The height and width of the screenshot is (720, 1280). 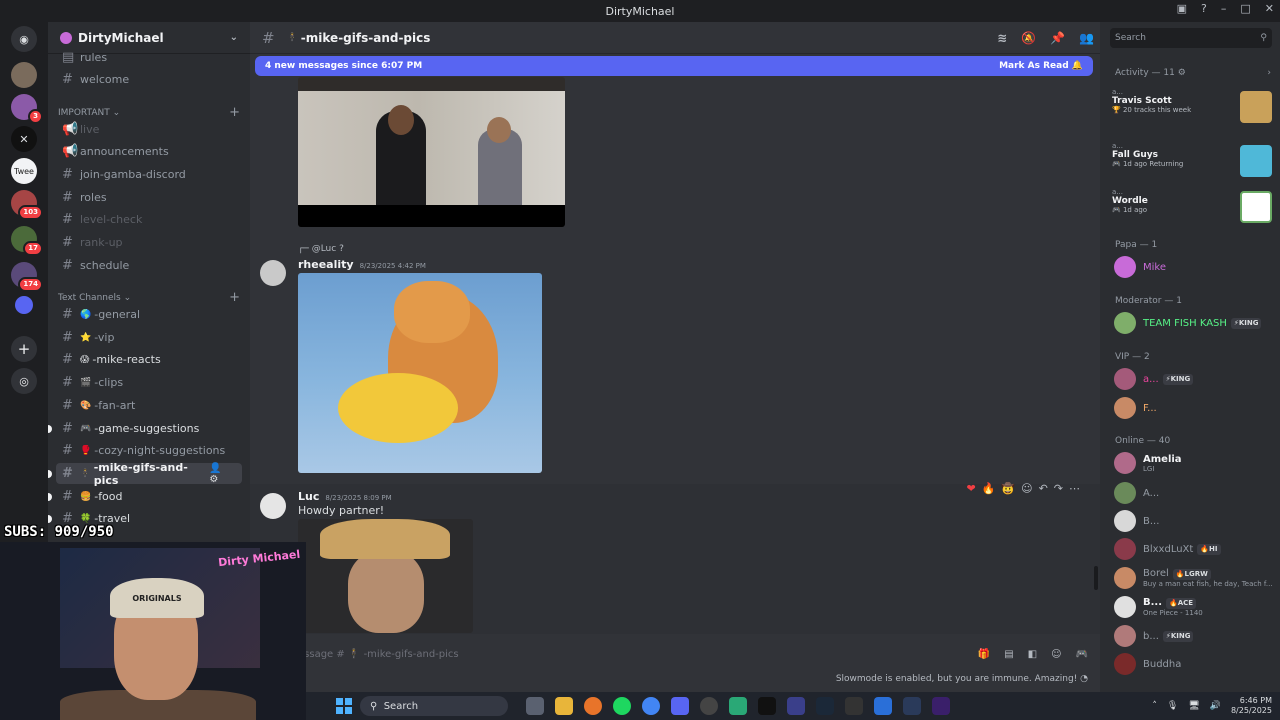 What do you see at coordinates (1154, 706) in the screenshot?
I see `chevron-up-icon: ˄` at bounding box center [1154, 706].